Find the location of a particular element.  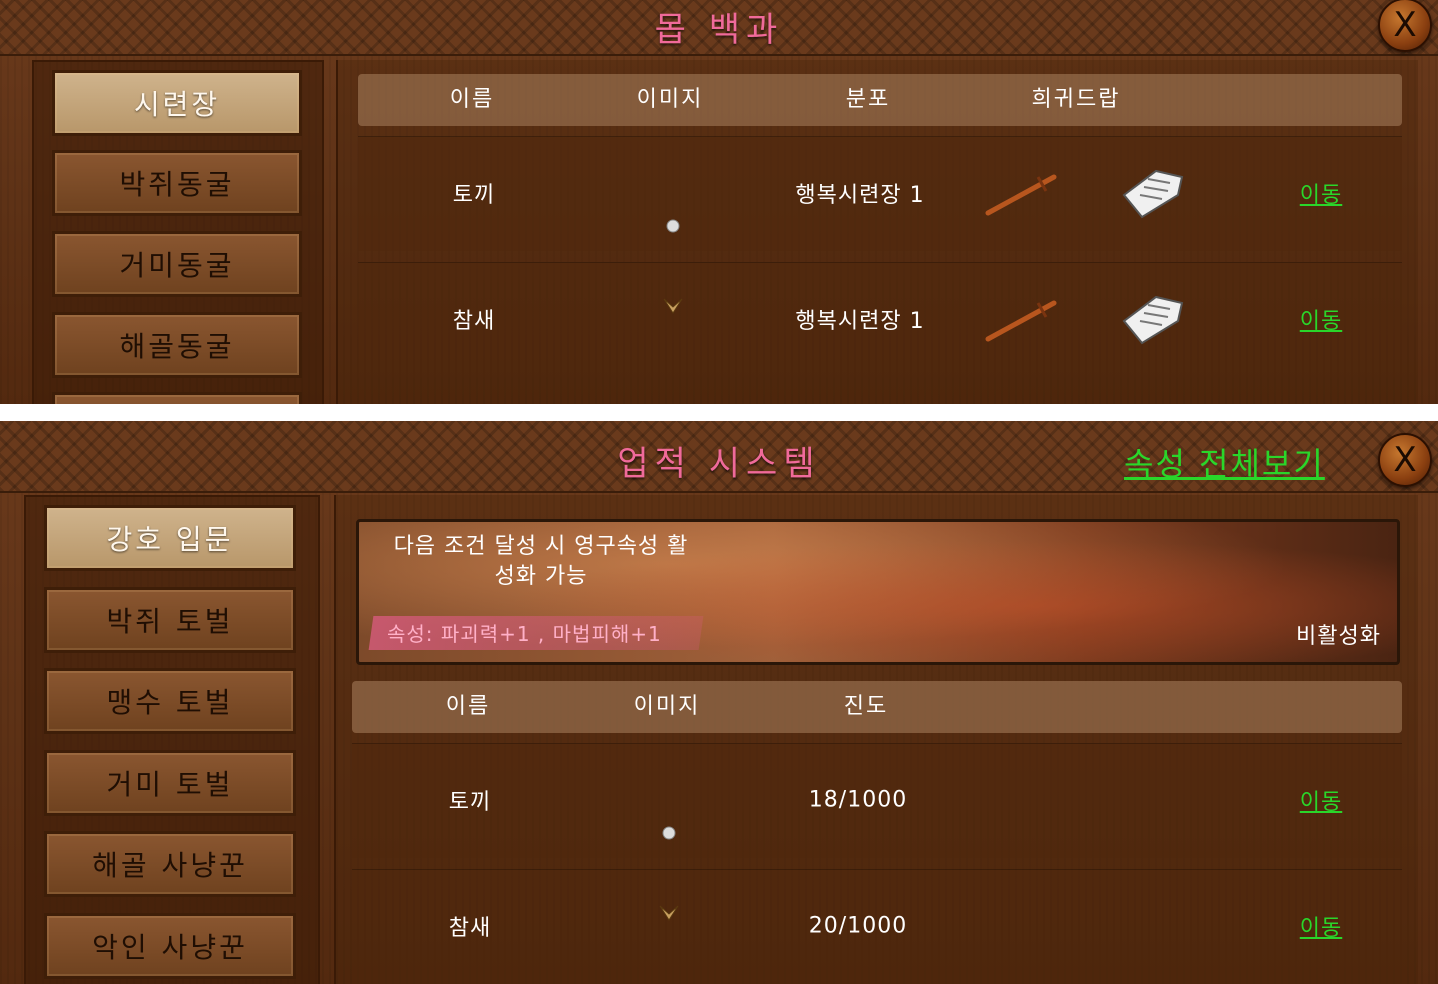

table-row: 참새 20/1000 이동 is located at coordinates (877, 926).